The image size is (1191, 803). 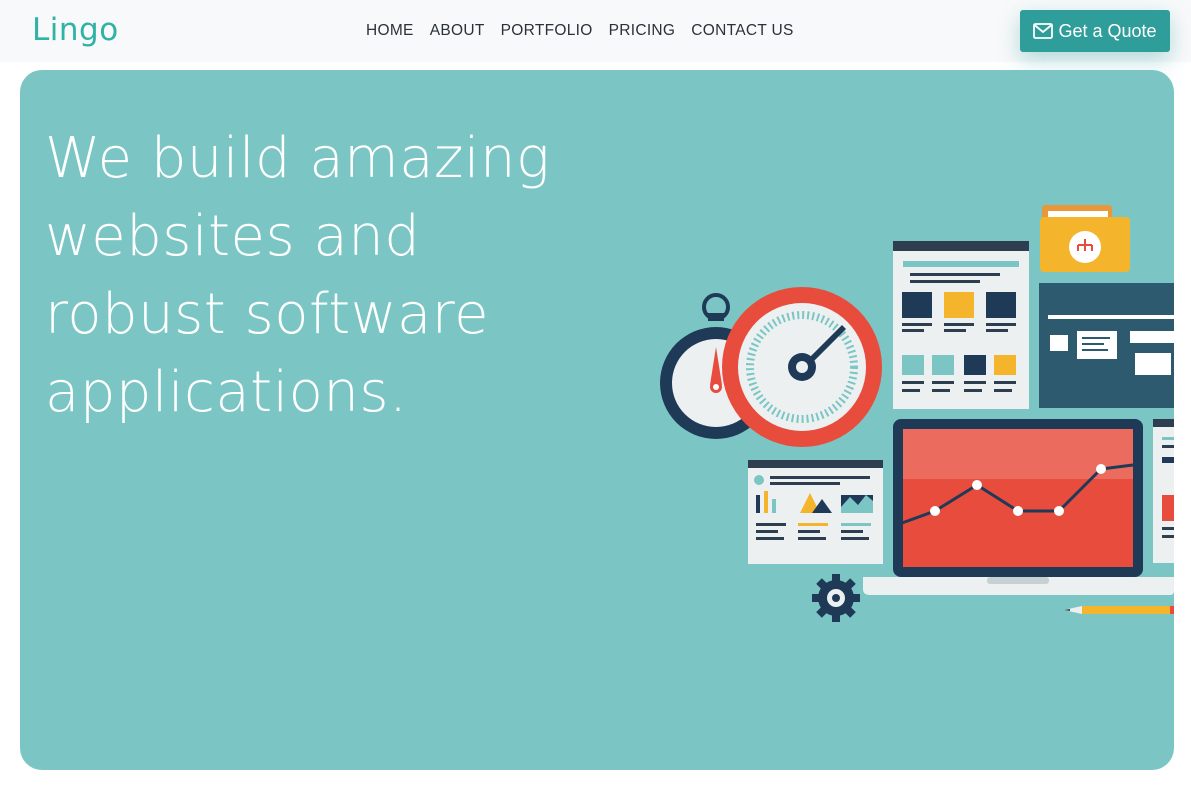 What do you see at coordinates (457, 31) in the screenshot?
I see `nav-link-about: ABOUT` at bounding box center [457, 31].